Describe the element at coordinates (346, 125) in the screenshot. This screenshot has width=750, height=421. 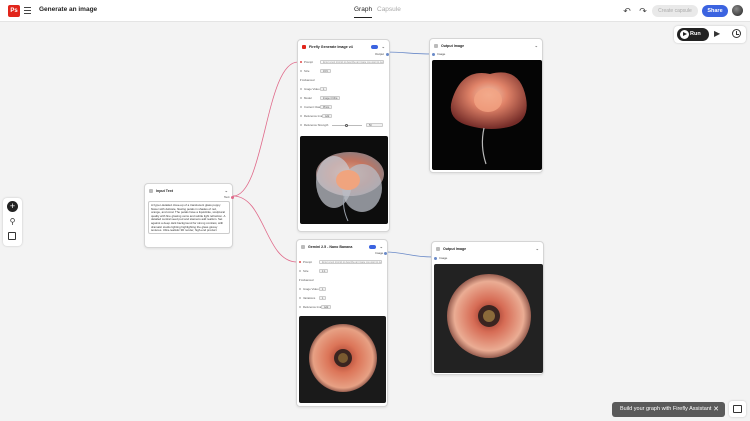
I see `slider-handle` at that location.